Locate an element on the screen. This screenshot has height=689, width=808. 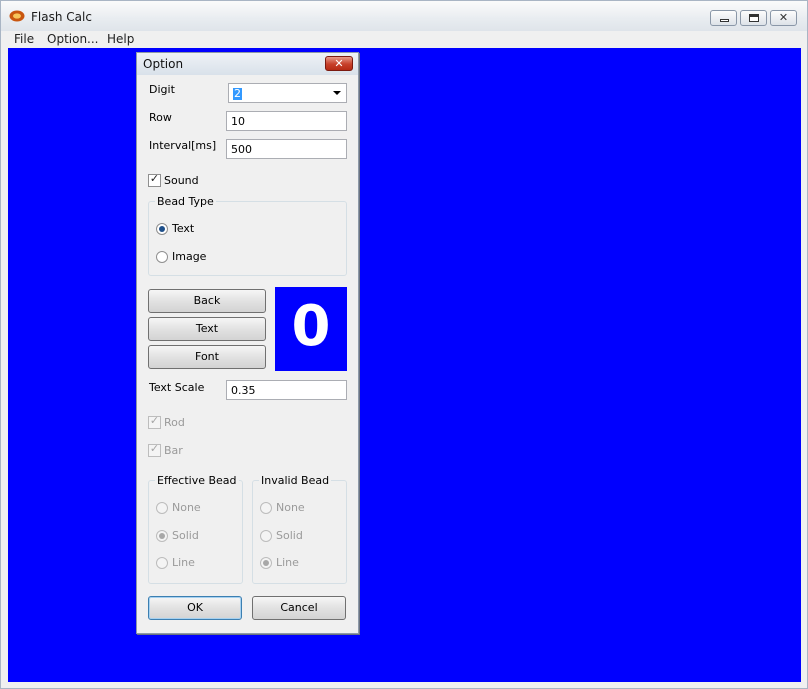
effective-bead-group: Effective Bead None Solid Line is located at coordinates (195, 529).